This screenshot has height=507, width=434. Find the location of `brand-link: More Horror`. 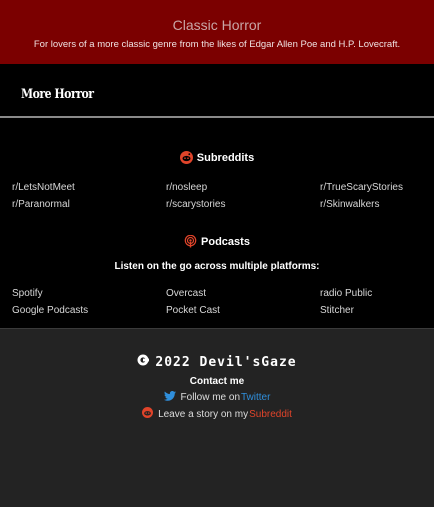

brand-link: More Horror is located at coordinates (57, 94).